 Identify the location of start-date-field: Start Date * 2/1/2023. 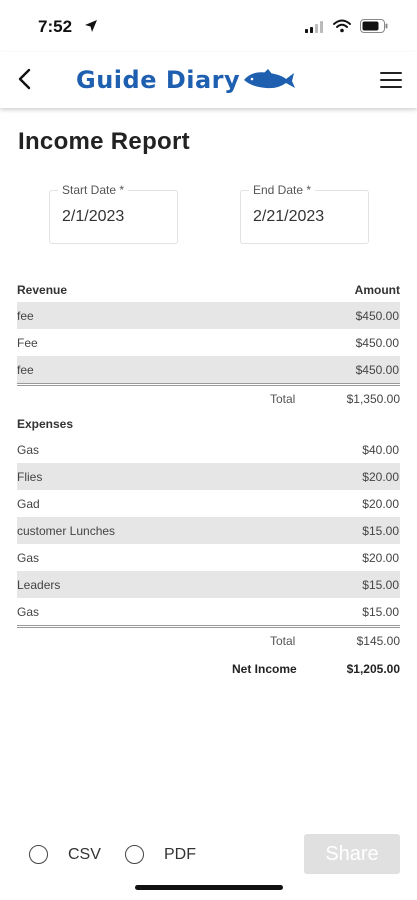
(113, 213).